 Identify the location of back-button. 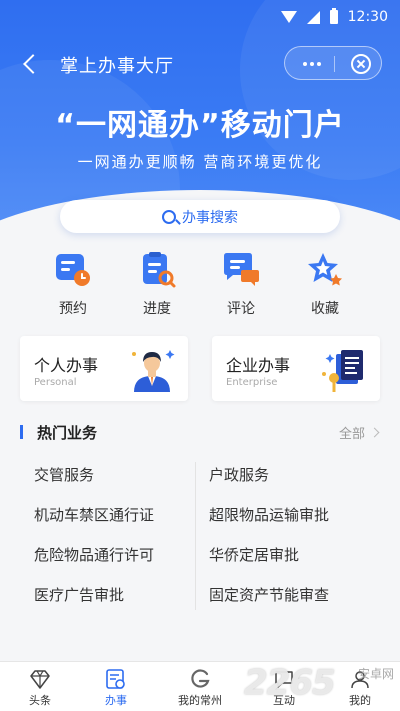
(32, 64).